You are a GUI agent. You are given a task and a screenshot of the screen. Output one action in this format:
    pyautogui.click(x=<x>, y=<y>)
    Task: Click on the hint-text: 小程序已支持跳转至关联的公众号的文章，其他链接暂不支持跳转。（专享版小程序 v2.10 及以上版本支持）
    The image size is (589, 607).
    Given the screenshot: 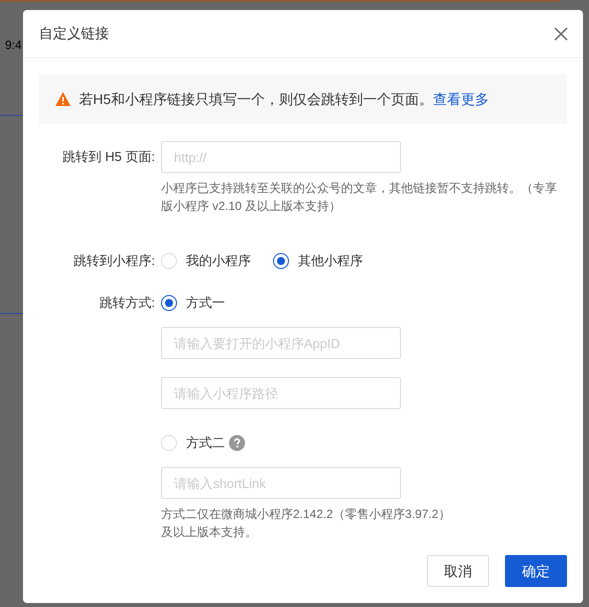 What is the action you would take?
    pyautogui.click(x=359, y=197)
    